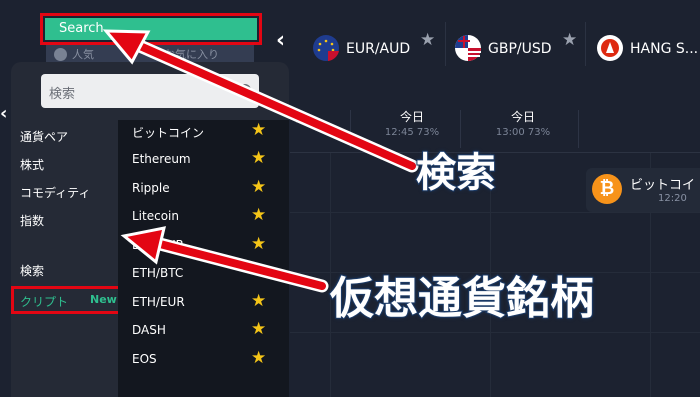  I want to click on category-currency-pairs: 通貨ペア, so click(44, 136).